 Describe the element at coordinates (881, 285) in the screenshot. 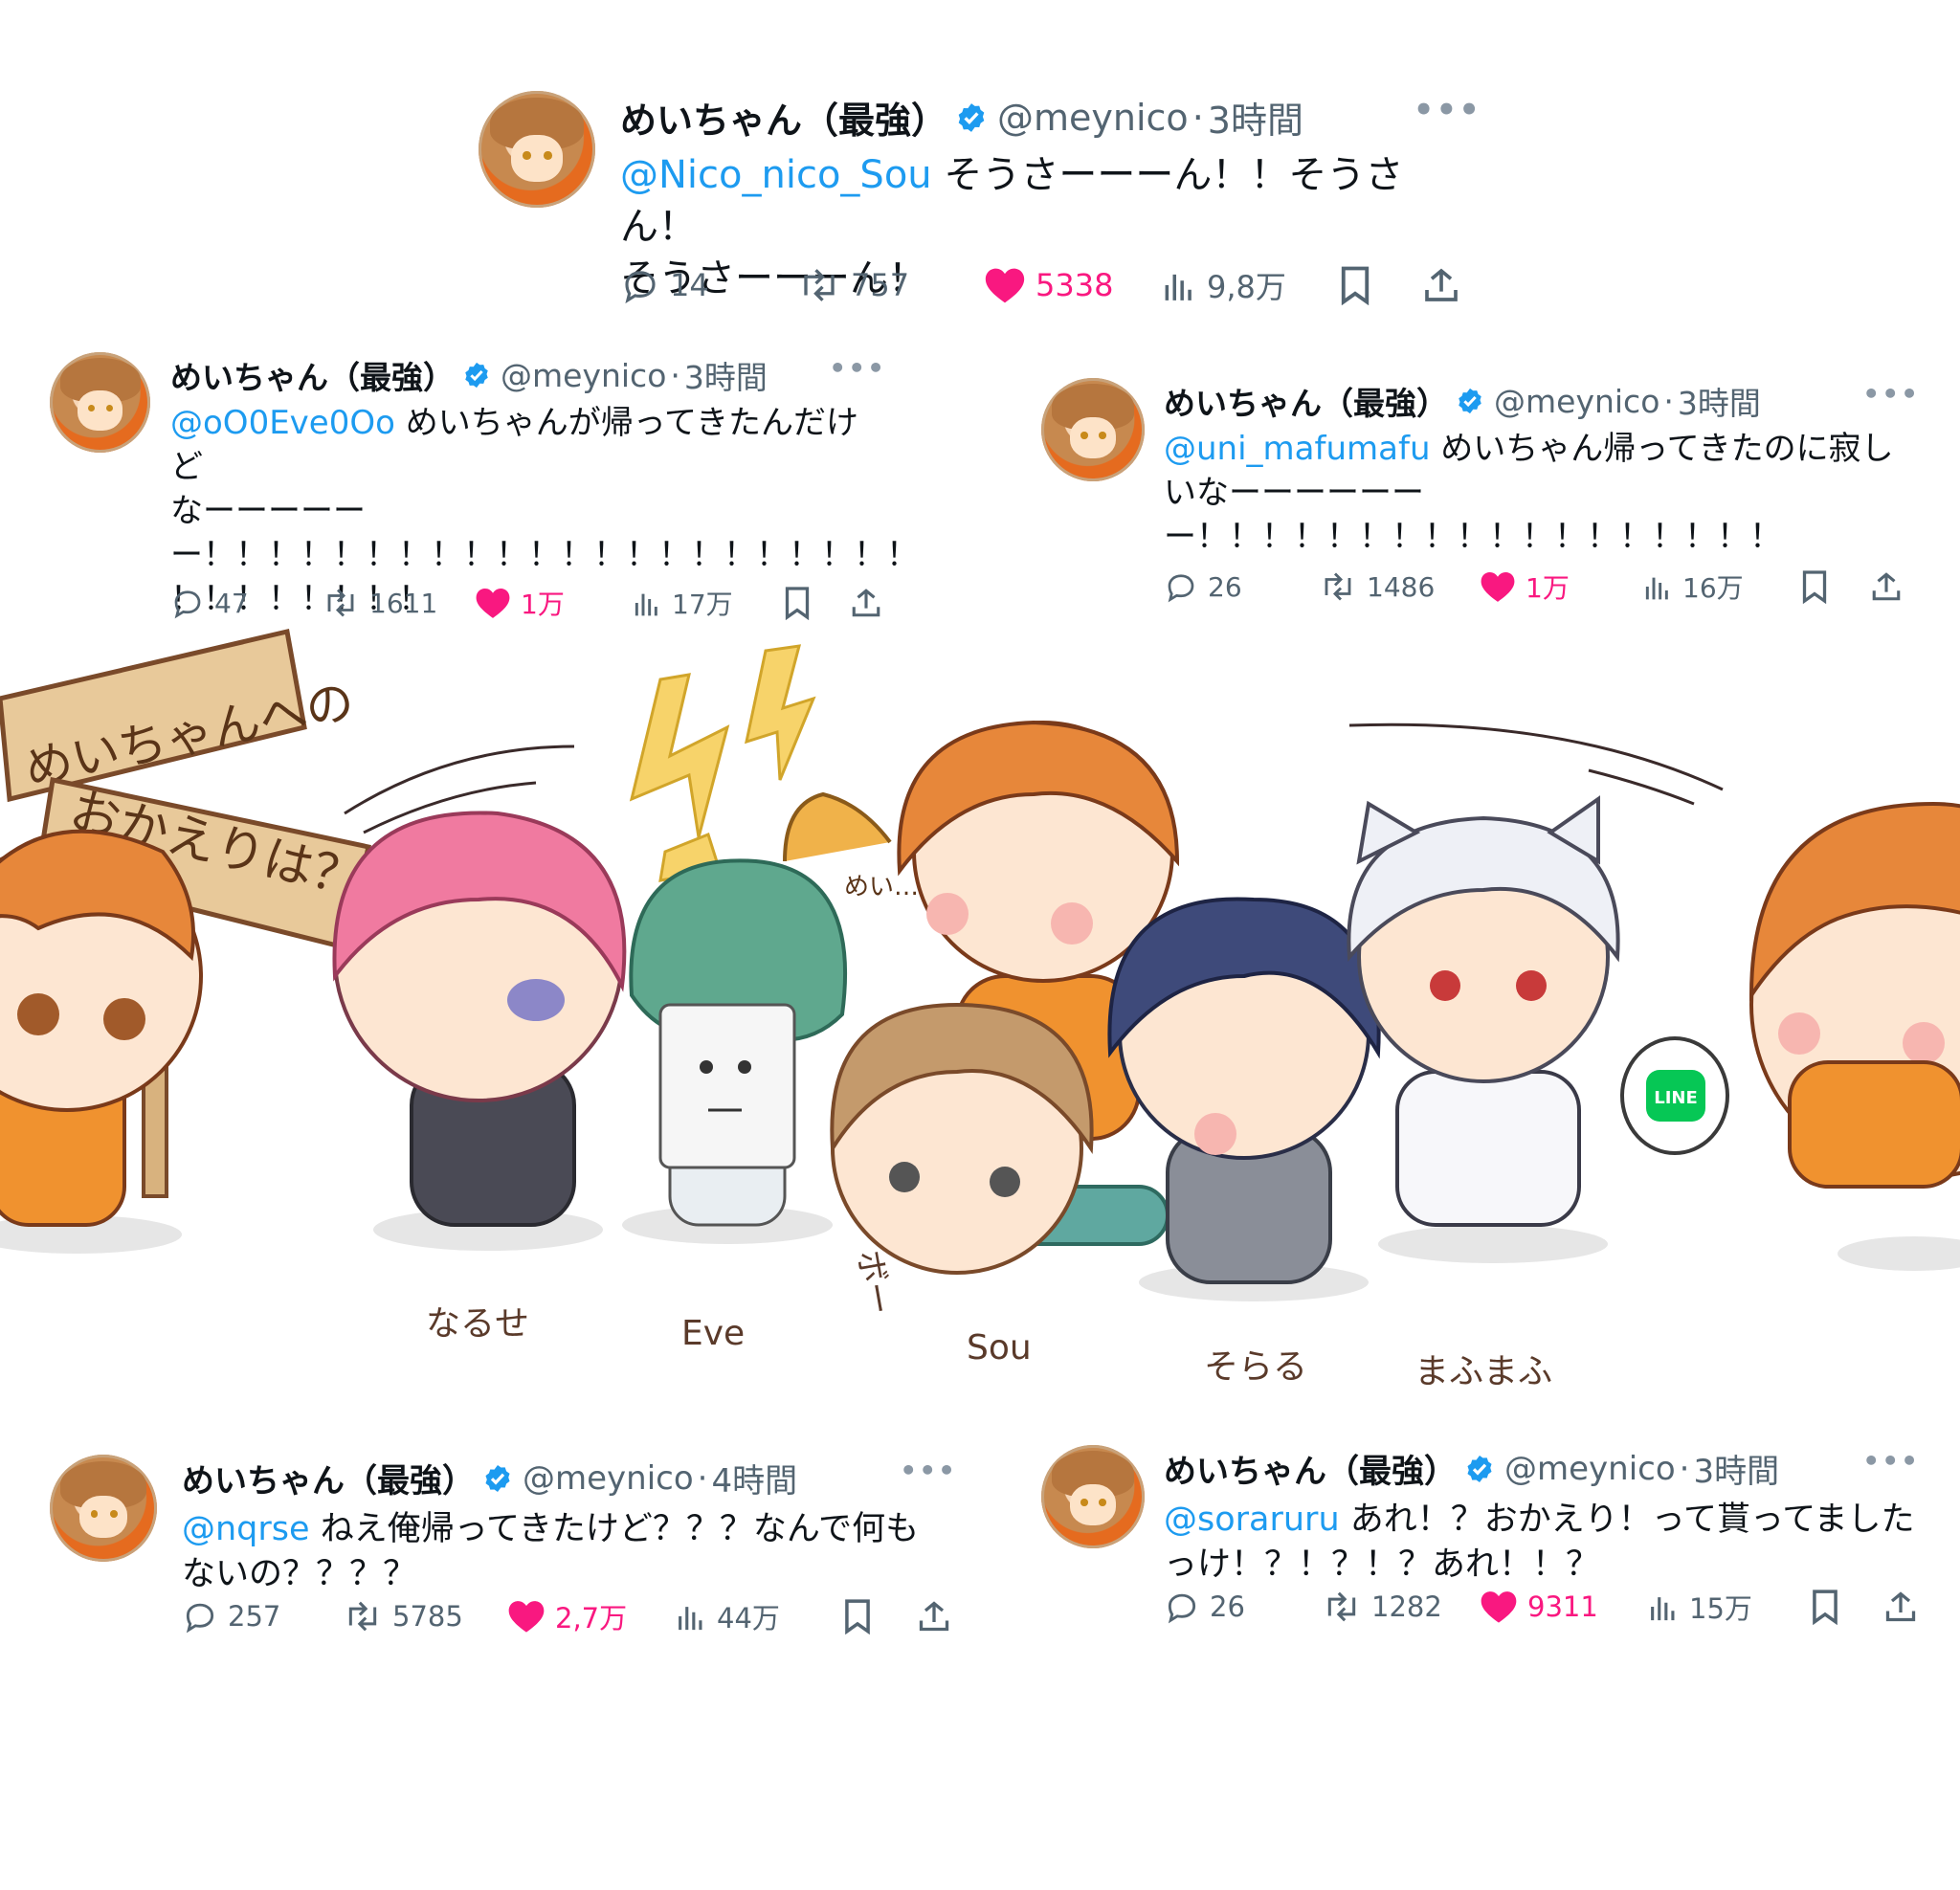

I see `retweet-count: 757` at that location.